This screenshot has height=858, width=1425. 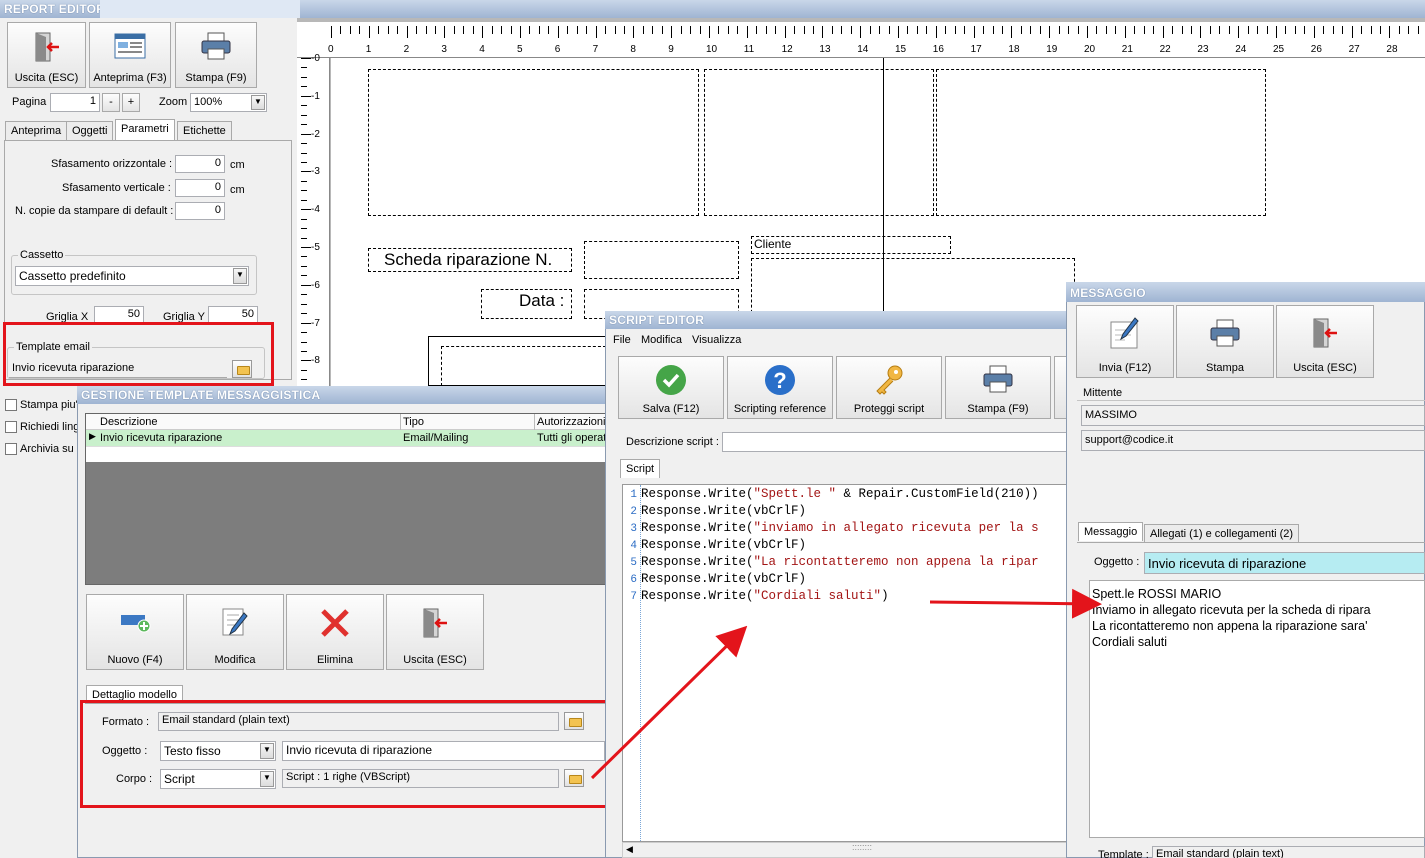 What do you see at coordinates (846, 684) in the screenshot?
I see `annotation-arrows` at bounding box center [846, 684].